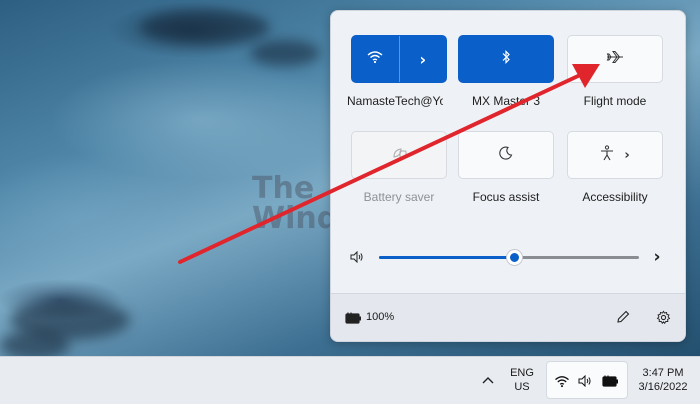 Image resolution: width=700 pixels, height=404 pixels. I want to click on battery-saver-icon, so click(399, 155).